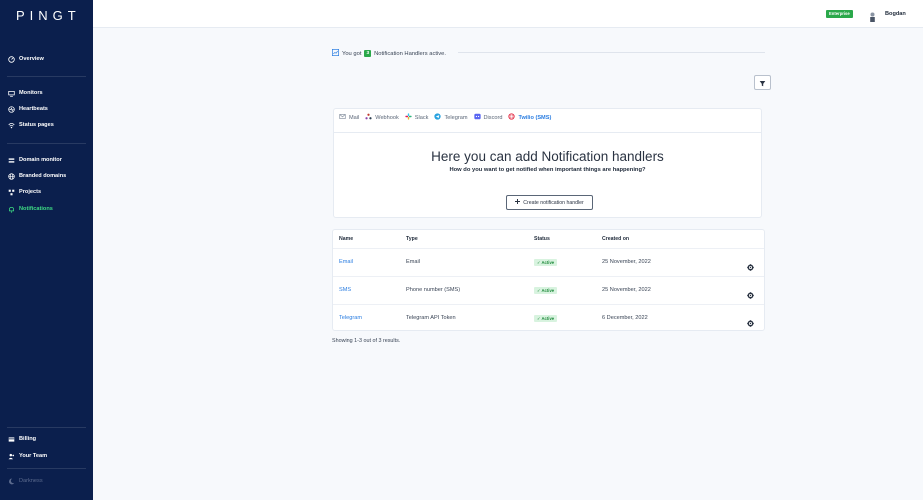 The width and height of the screenshot is (923, 500). What do you see at coordinates (413, 262) in the screenshot?
I see `handler-type: Email` at bounding box center [413, 262].